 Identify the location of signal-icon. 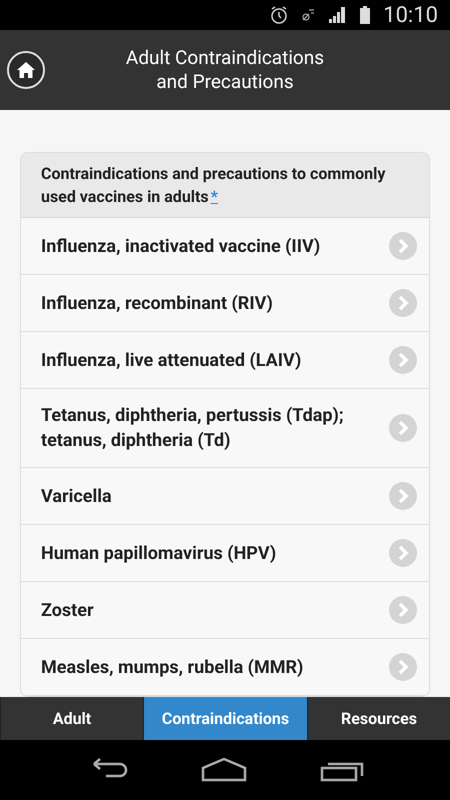
(337, 15).